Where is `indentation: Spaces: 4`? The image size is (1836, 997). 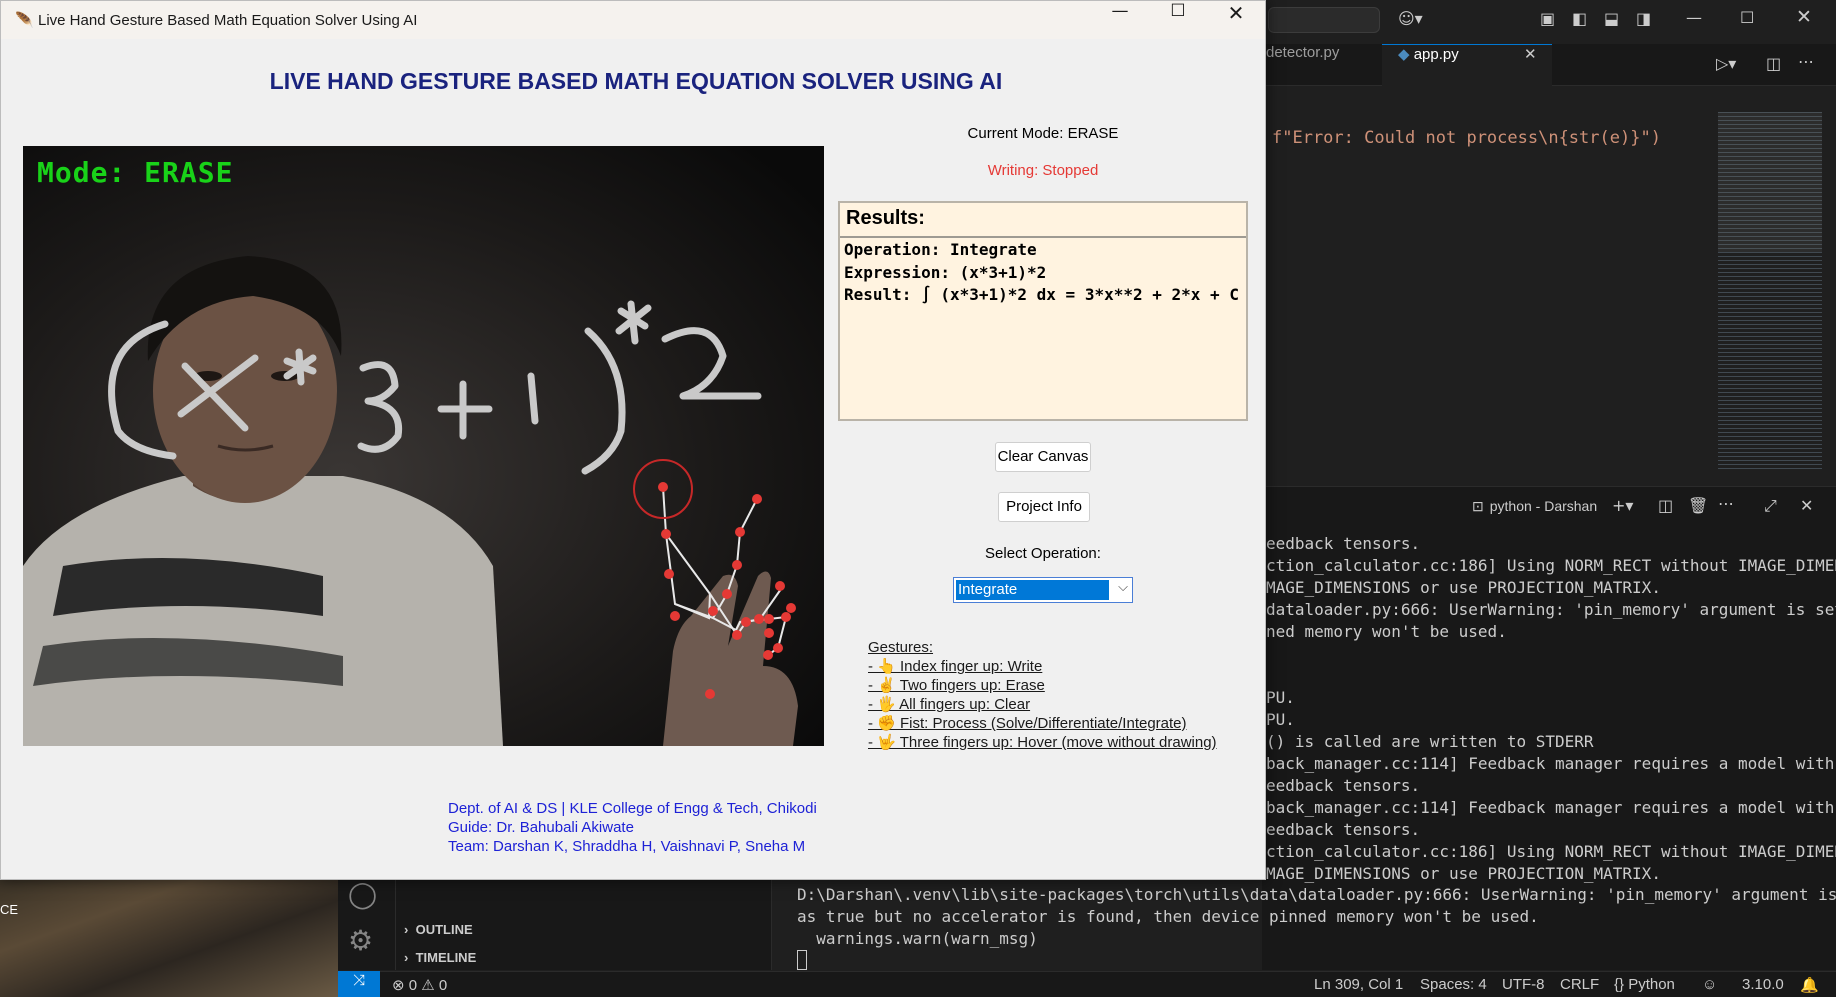 indentation: Spaces: 4 is located at coordinates (1453, 984).